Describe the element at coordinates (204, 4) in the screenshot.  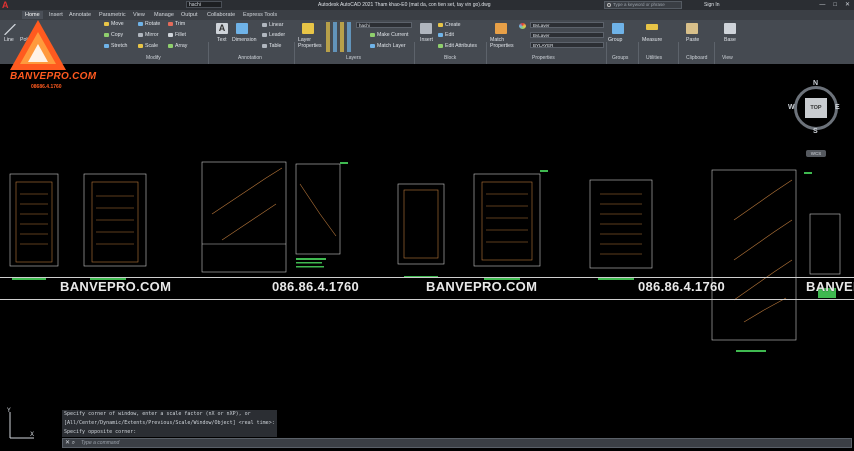
I see `quick-layer-combo: hachi` at that location.